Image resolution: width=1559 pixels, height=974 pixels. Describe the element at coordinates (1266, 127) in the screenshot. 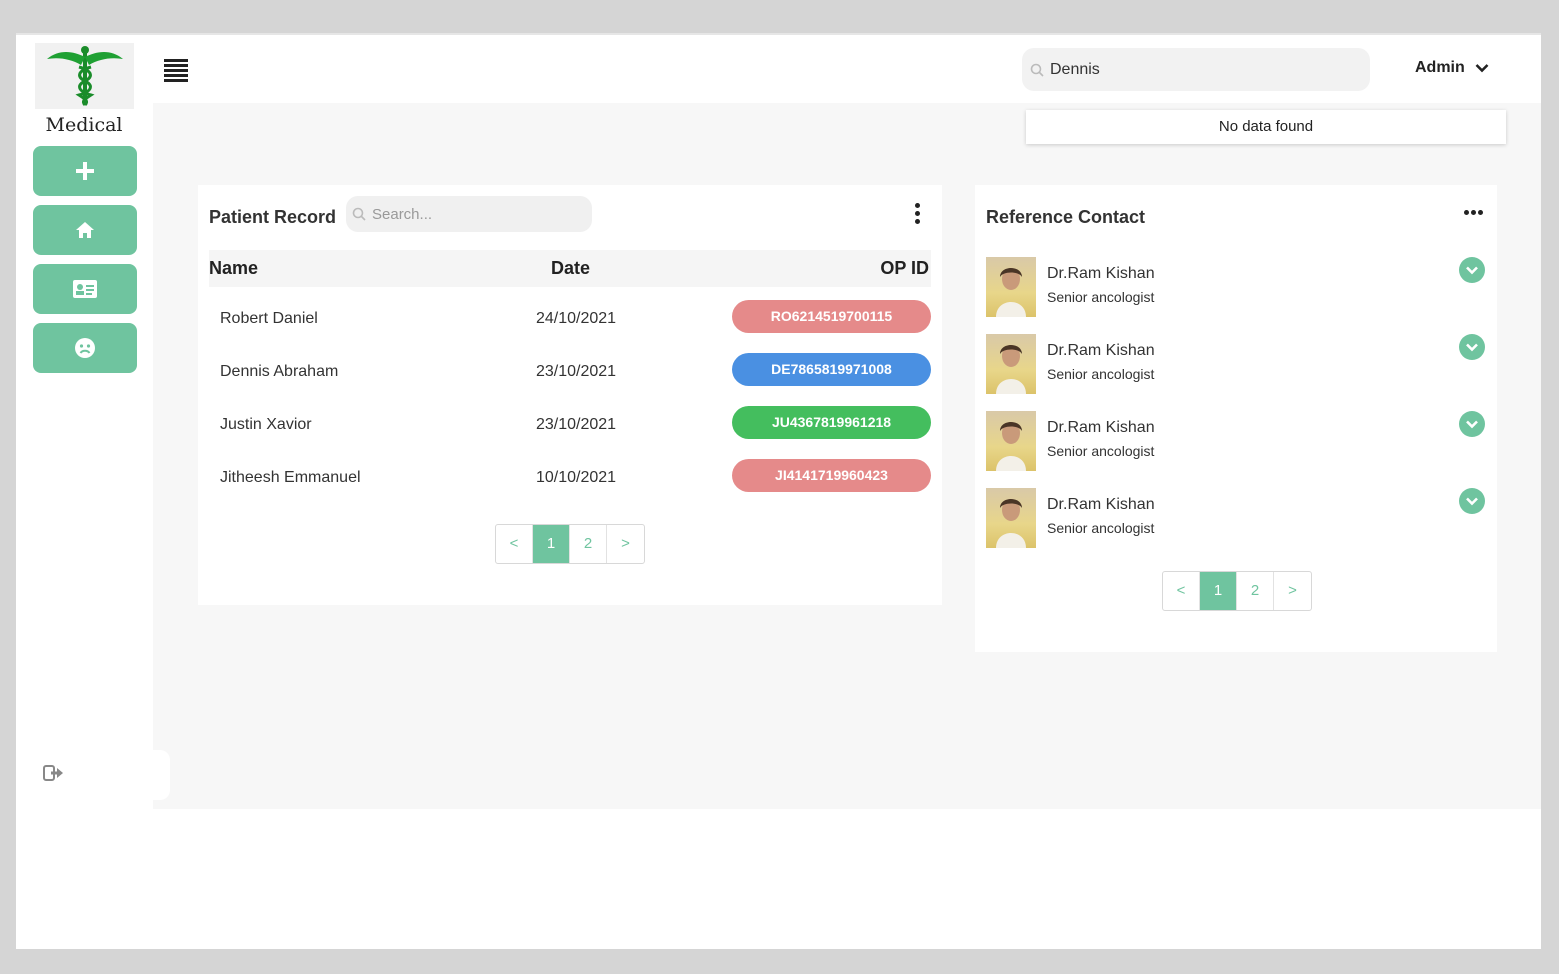

I see `search-results-dropdown: No data found` at that location.